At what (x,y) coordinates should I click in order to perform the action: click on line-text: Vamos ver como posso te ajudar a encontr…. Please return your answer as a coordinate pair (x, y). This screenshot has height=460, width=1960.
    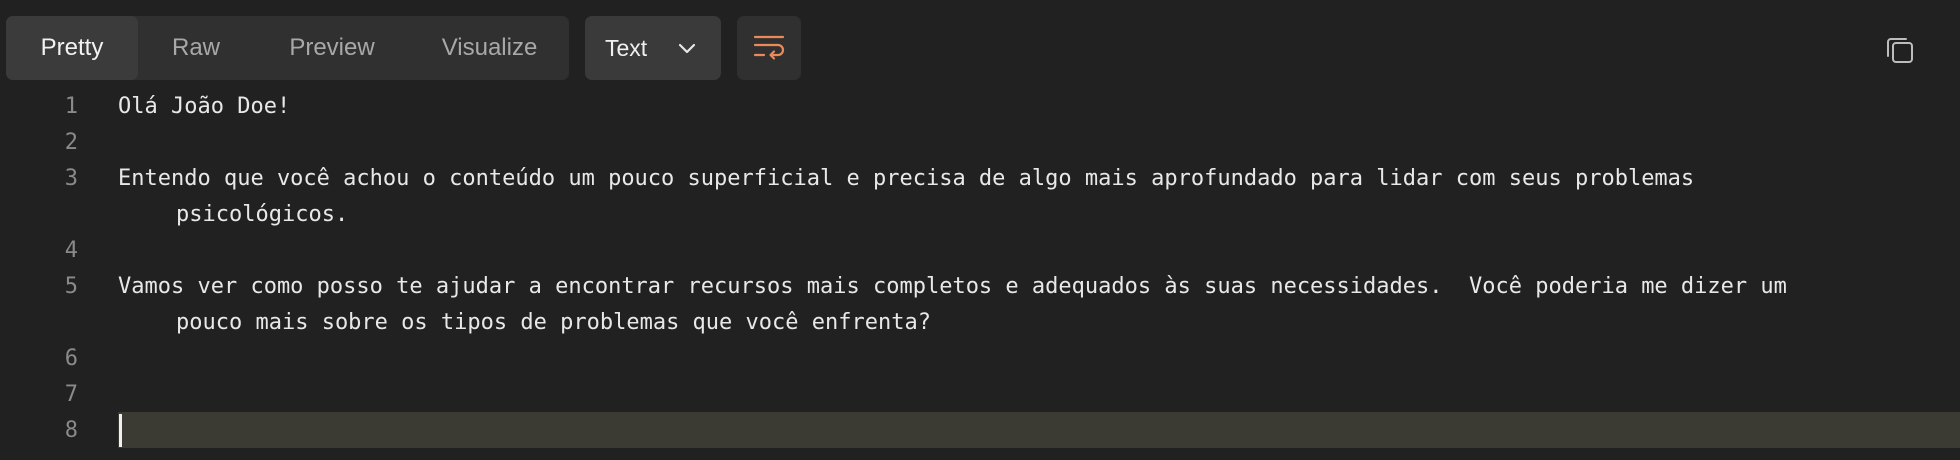
    Looking at the image, I should click on (952, 286).